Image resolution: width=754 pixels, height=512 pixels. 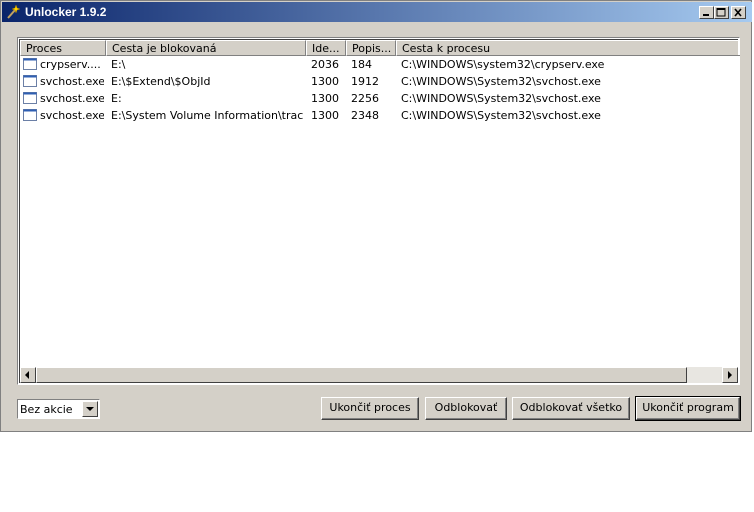 I want to click on scroll-right-button, so click(x=730, y=375).